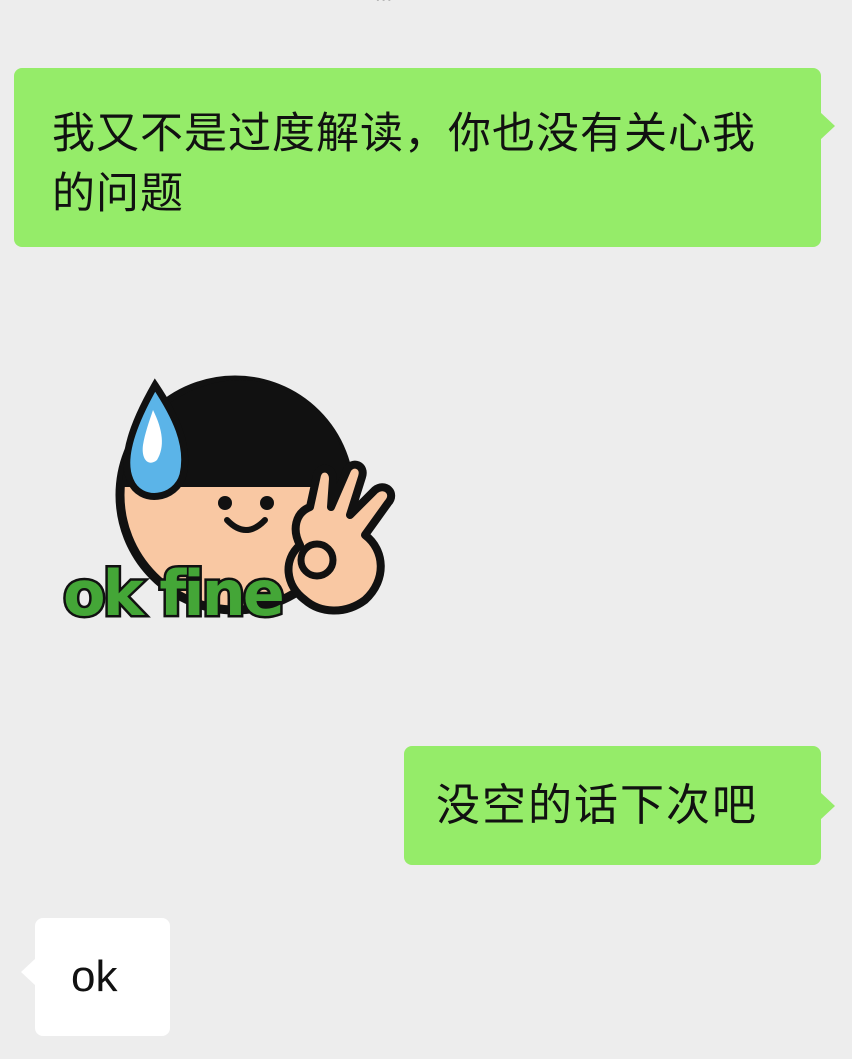 The width and height of the screenshot is (852, 1059). I want to click on message-text: 没空的话下次吧, so click(597, 805).